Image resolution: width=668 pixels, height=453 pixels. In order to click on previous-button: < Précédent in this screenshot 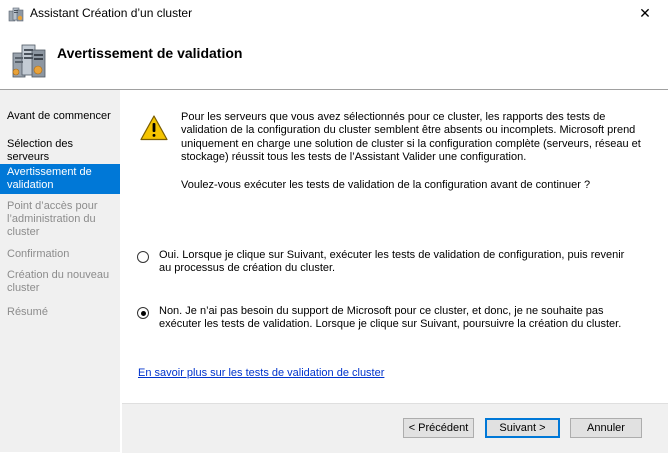, I will do `click(438, 428)`.